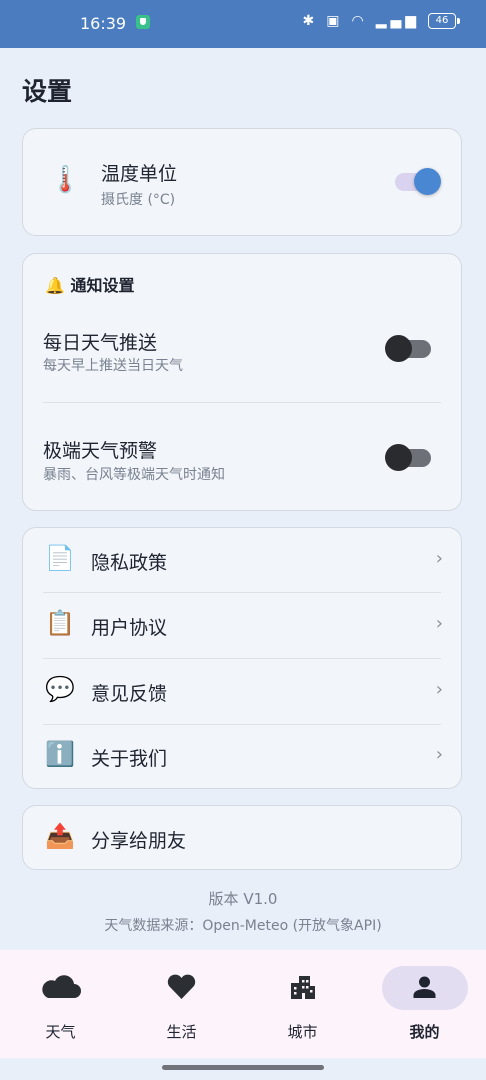 The width and height of the screenshot is (486, 1080). Describe the element at coordinates (143, 22) in the screenshot. I see `vpn-shield-icon` at that location.